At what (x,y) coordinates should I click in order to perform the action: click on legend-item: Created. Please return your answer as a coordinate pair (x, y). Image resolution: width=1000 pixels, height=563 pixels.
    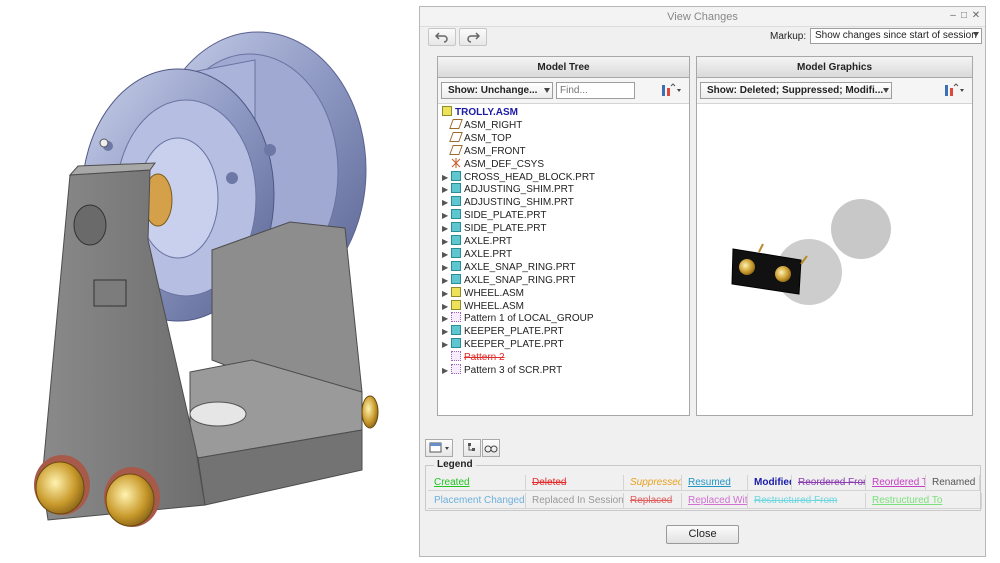
    Looking at the image, I should click on (477, 483).